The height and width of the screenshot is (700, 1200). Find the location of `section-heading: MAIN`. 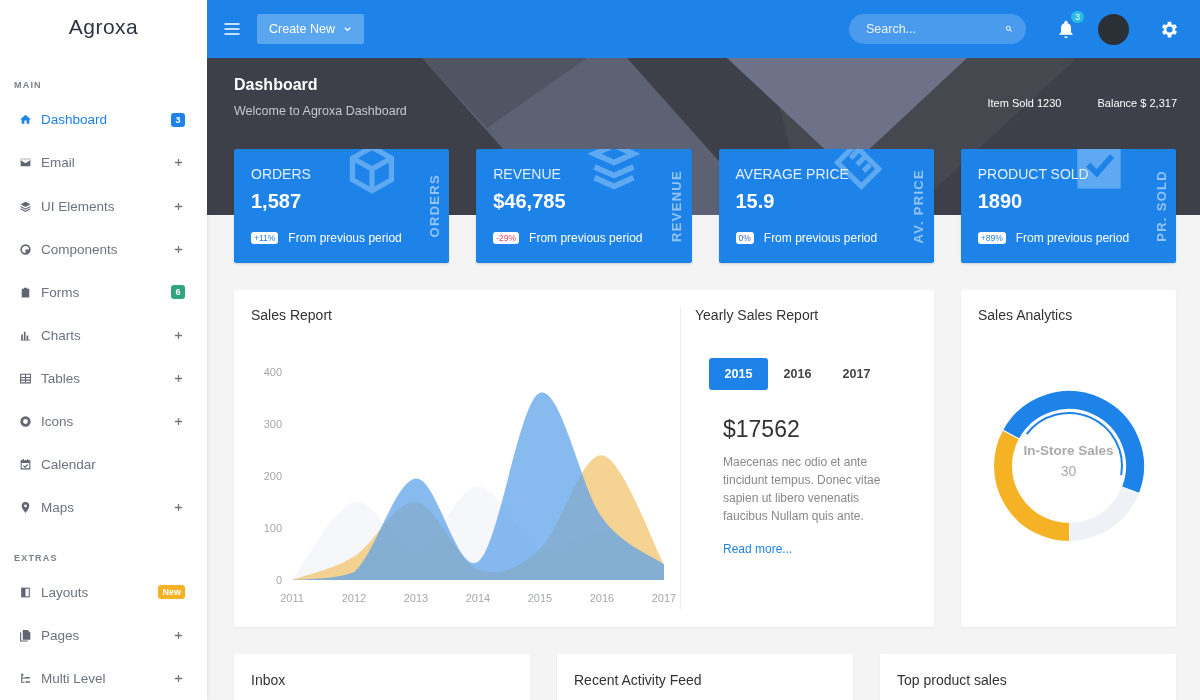

section-heading: MAIN is located at coordinates (28, 86).